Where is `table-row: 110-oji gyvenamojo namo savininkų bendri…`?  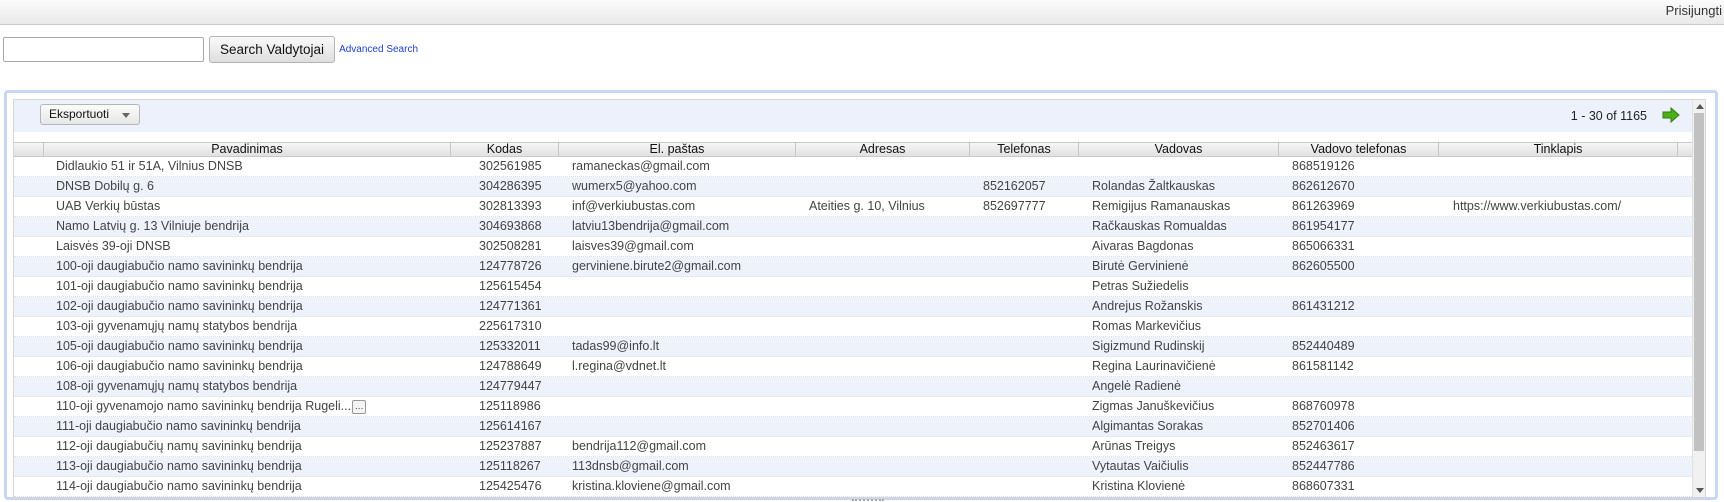
table-row: 110-oji gyvenamojo namo savininkų bendri… is located at coordinates (854, 407).